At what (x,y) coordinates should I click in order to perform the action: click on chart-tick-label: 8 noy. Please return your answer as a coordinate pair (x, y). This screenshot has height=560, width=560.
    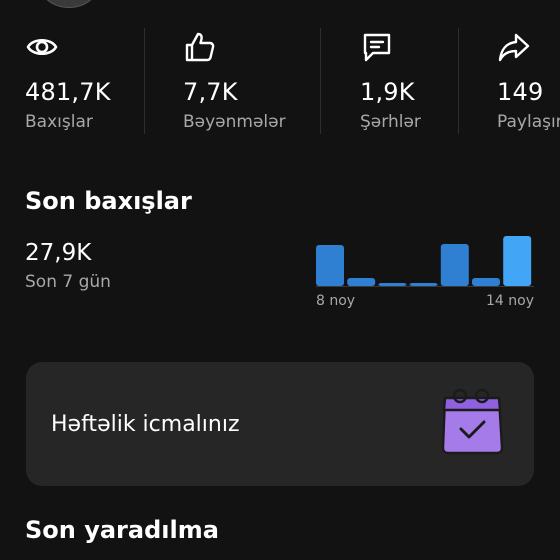
    Looking at the image, I should click on (335, 301).